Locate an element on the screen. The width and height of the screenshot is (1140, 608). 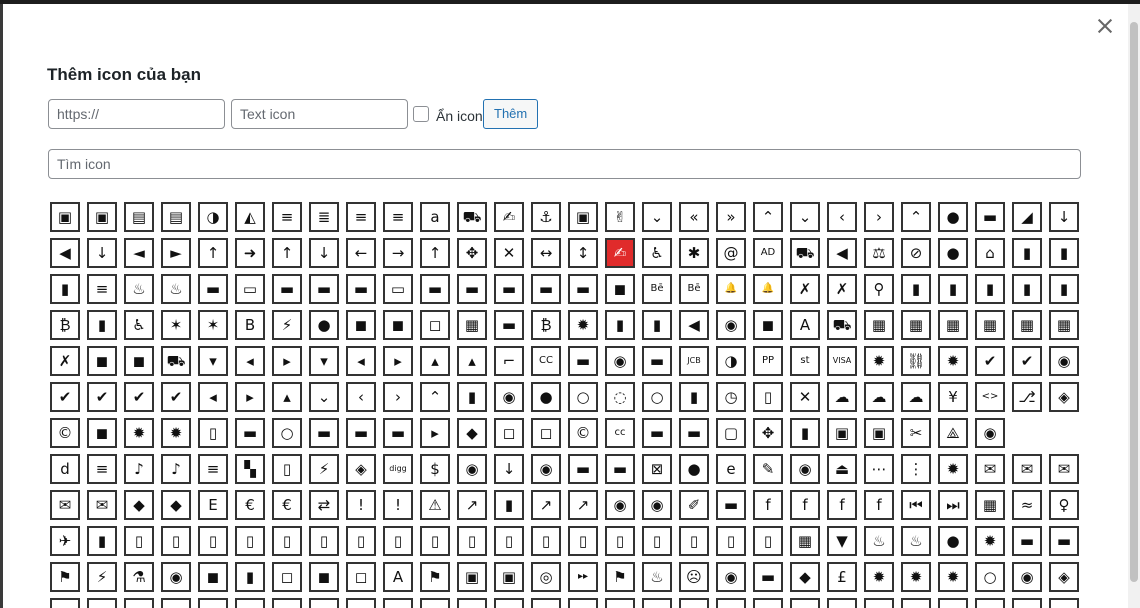
icon-option: ▤ is located at coordinates (139, 217).